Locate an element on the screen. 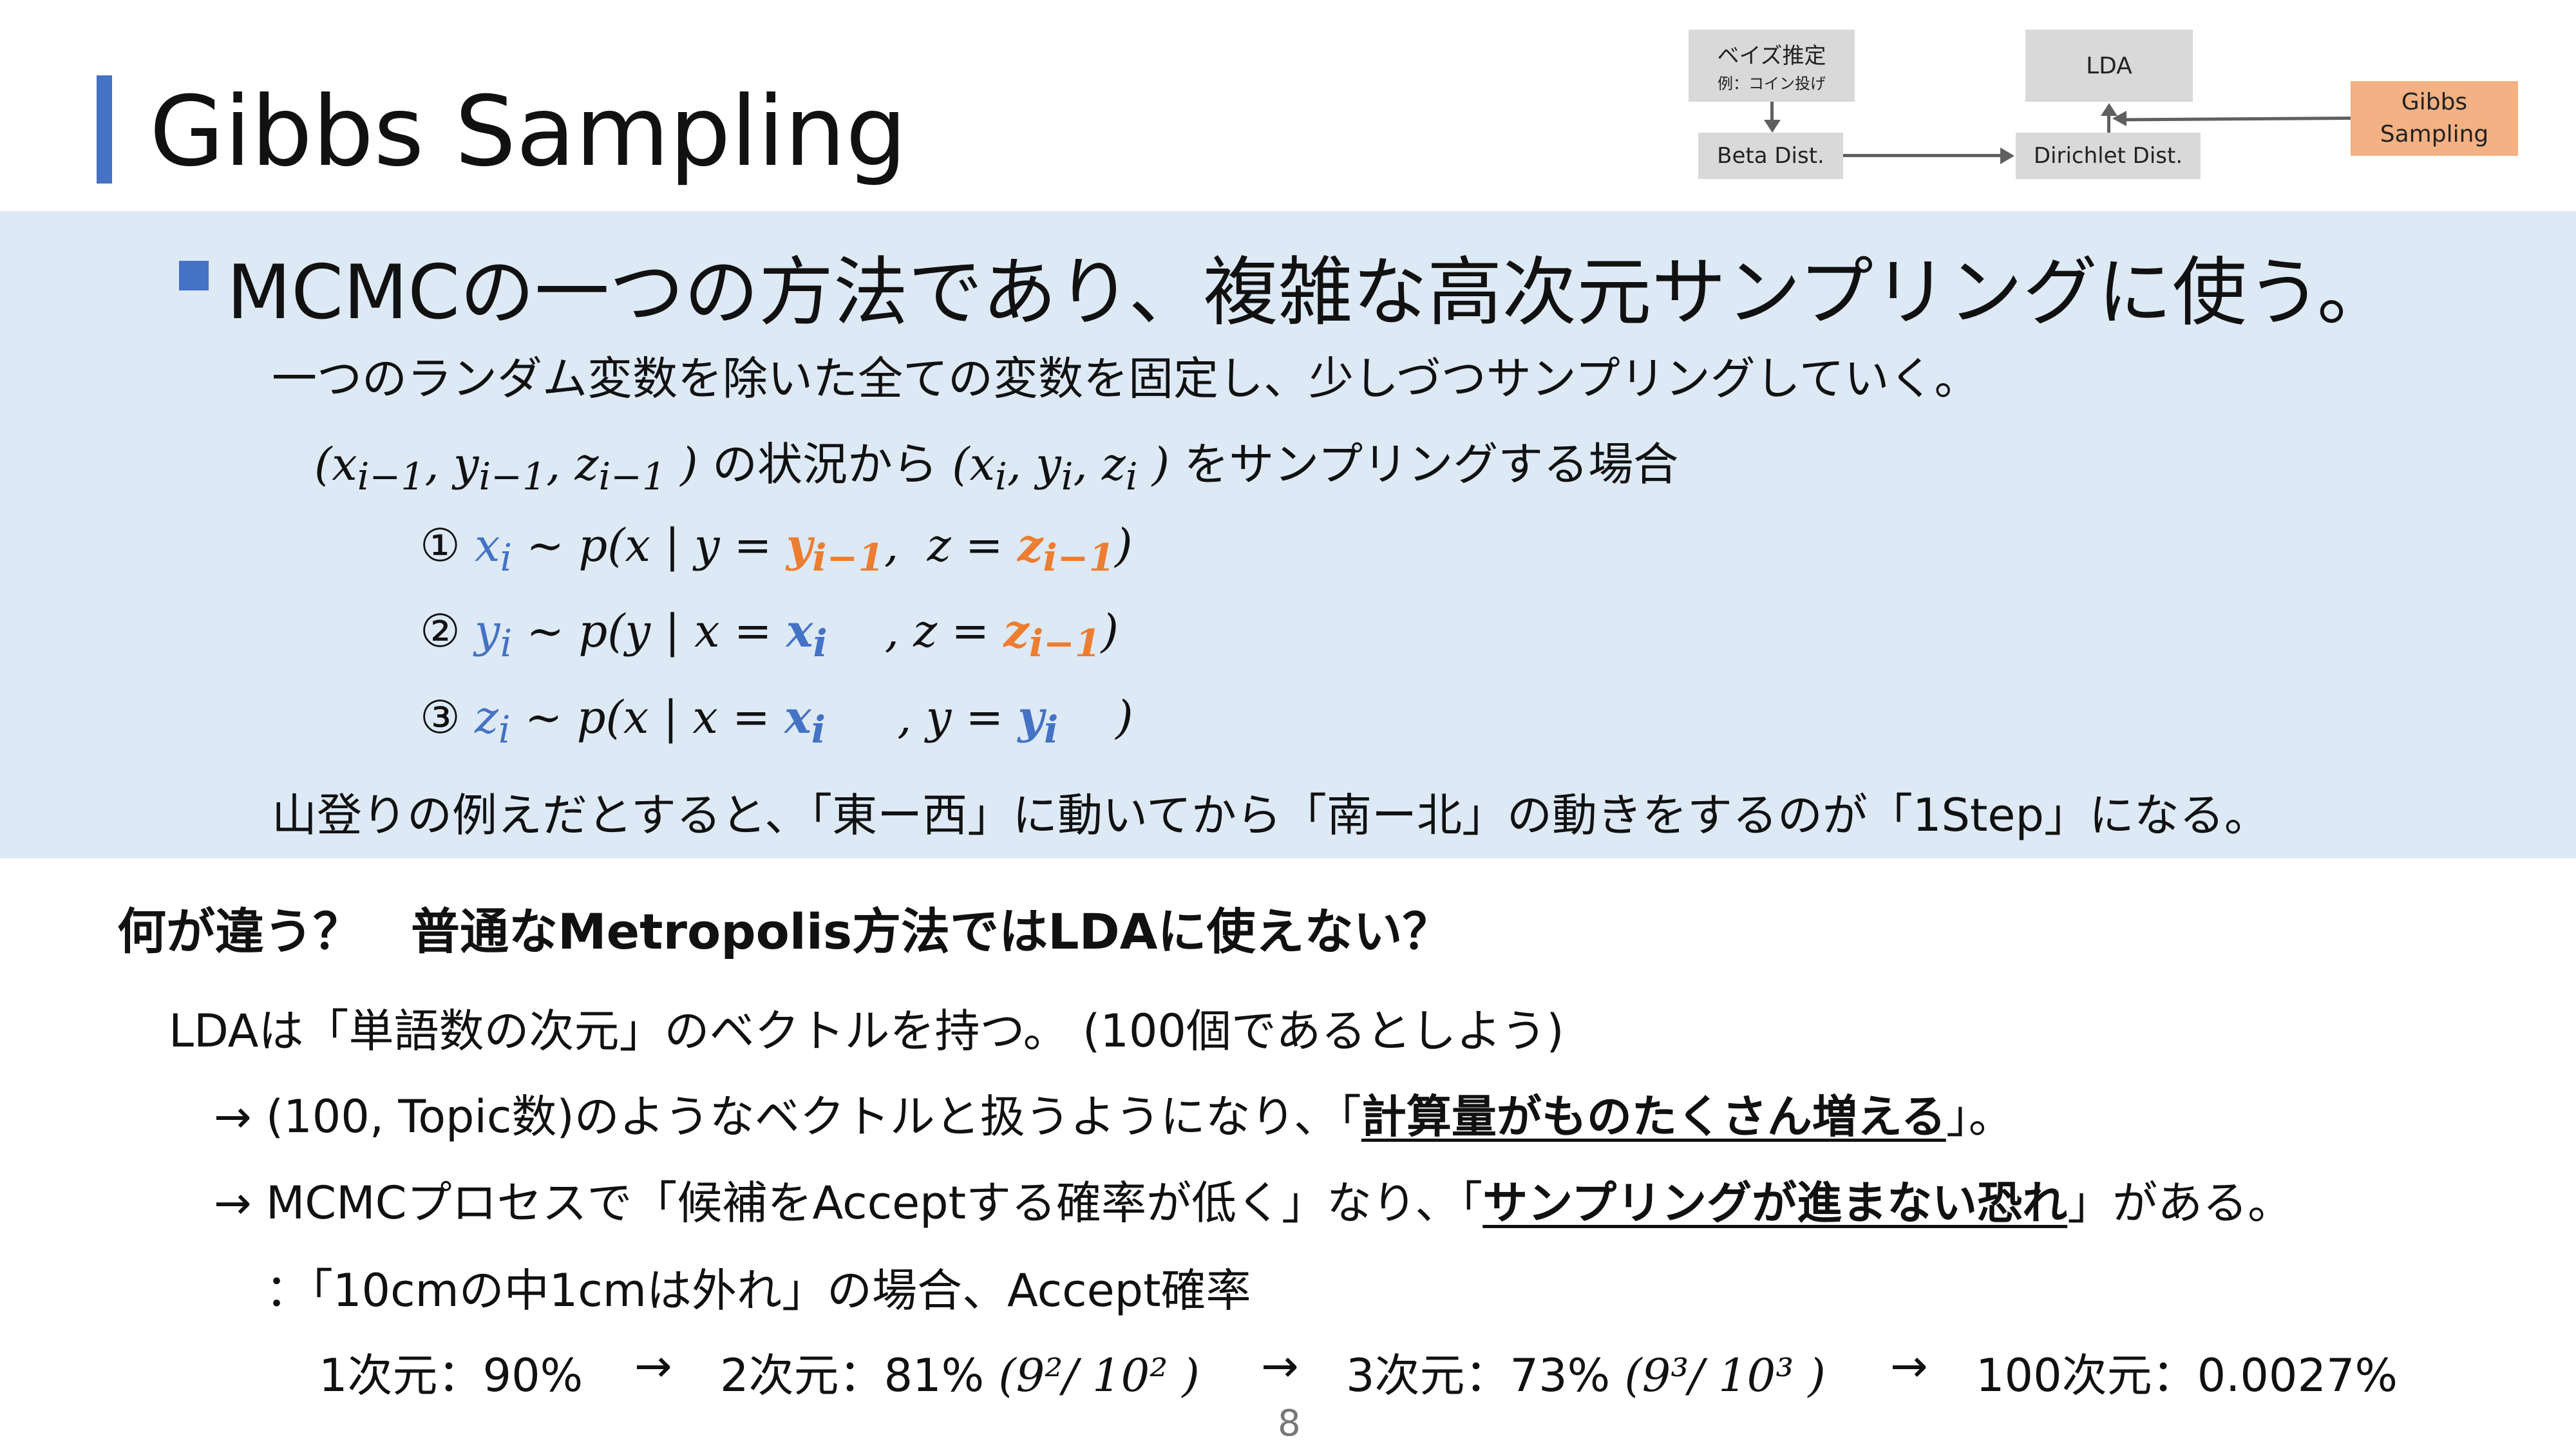 The image size is (2576, 1449). lda-box: LDA is located at coordinates (2109, 66).